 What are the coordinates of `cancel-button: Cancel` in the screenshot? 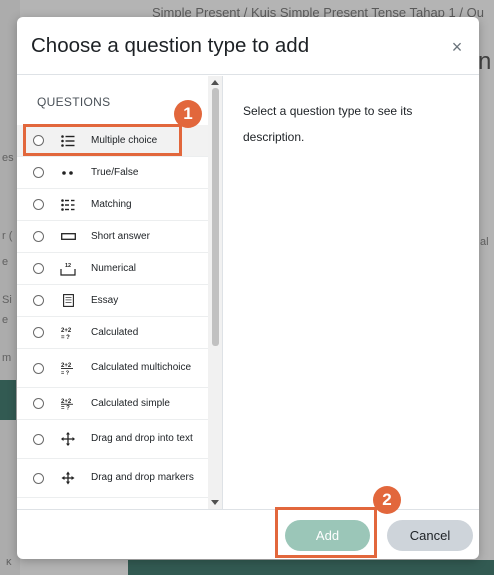 It's located at (430, 535).